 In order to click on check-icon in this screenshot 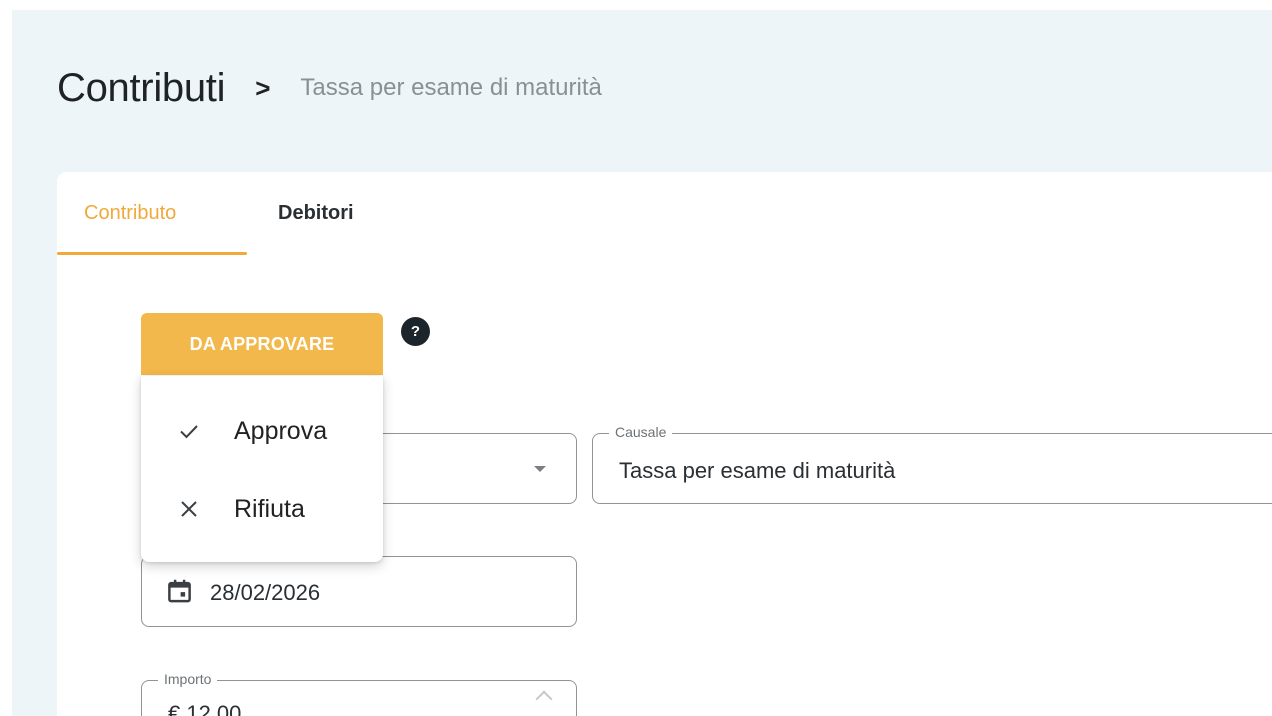, I will do `click(189, 432)`.